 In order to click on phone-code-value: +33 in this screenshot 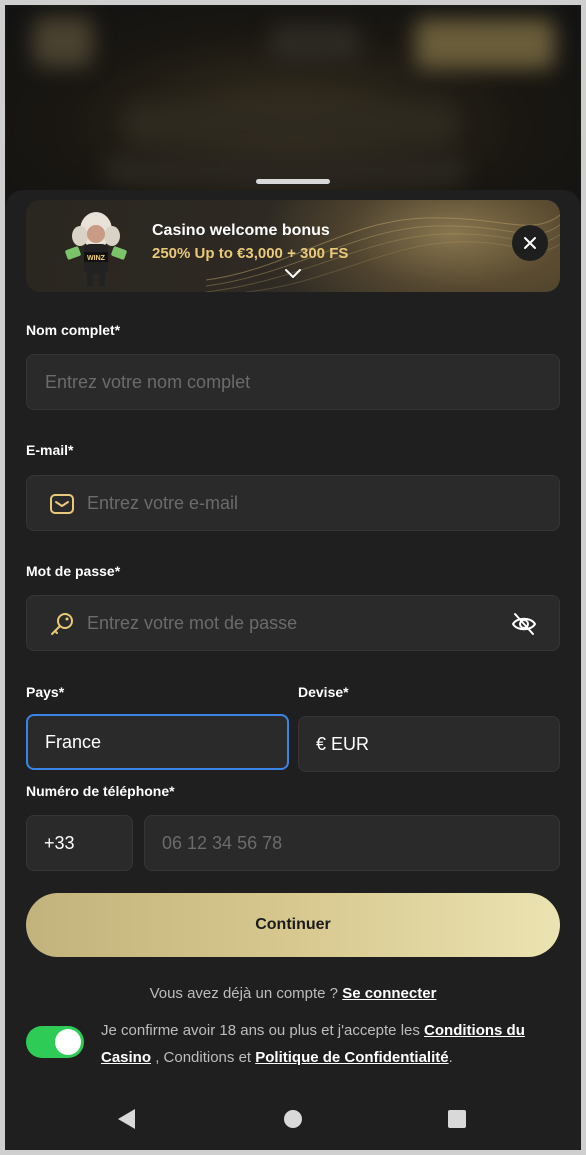, I will do `click(59, 843)`.